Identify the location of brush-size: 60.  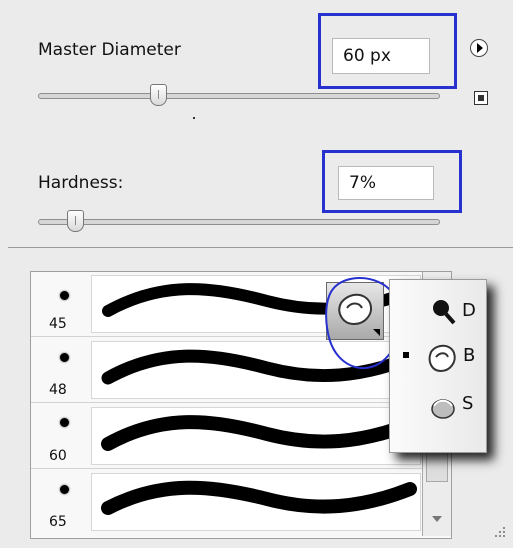
(58, 456).